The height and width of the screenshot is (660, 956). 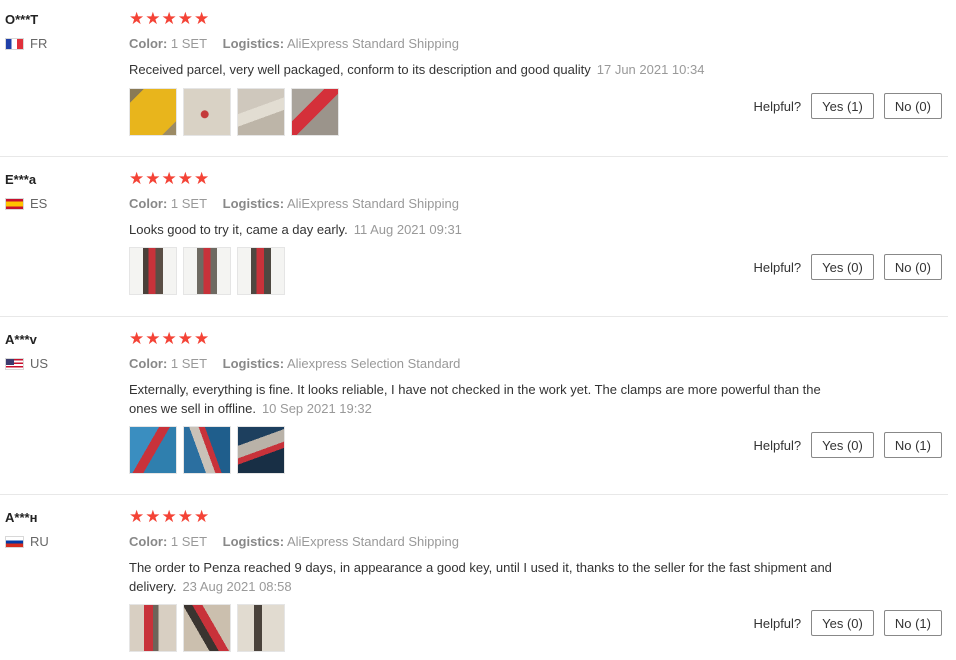 What do you see at coordinates (39, 363) in the screenshot?
I see `country-code: US` at bounding box center [39, 363].